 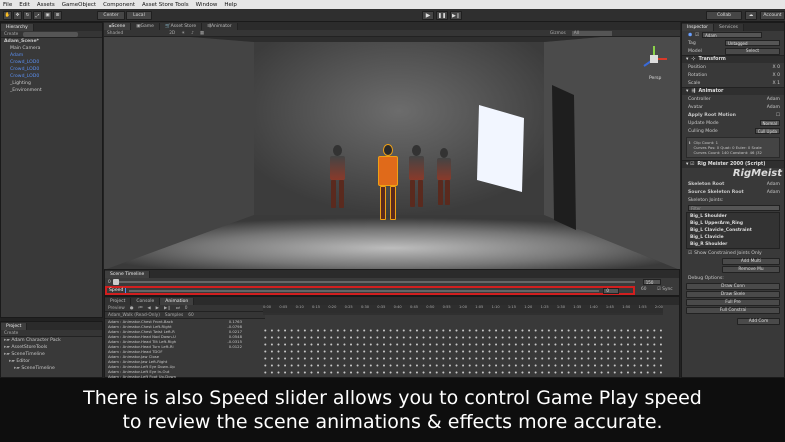 I want to click on property-value: 0.0122, so click(x=235, y=346).